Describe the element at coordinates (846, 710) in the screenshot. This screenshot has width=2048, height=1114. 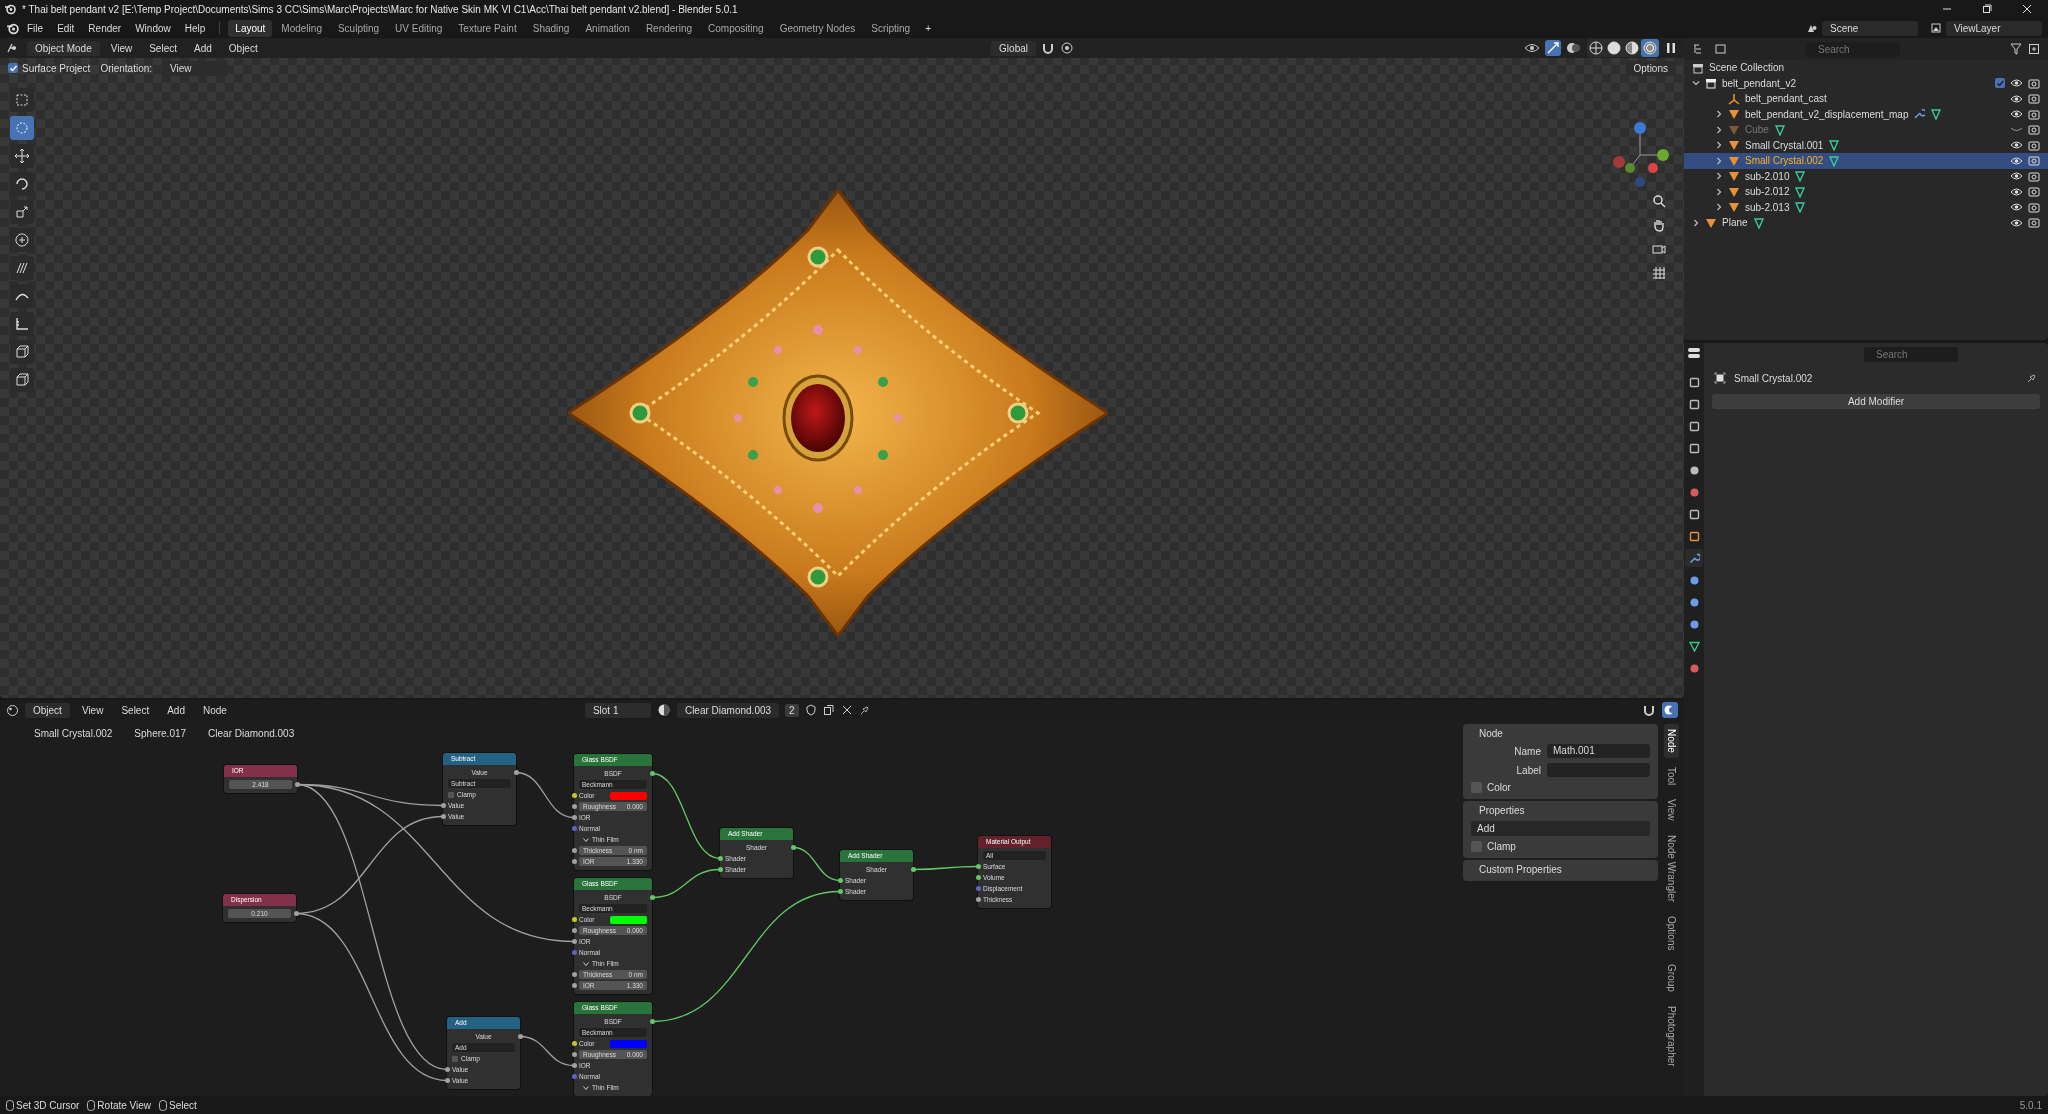
I see `close-icon` at that location.